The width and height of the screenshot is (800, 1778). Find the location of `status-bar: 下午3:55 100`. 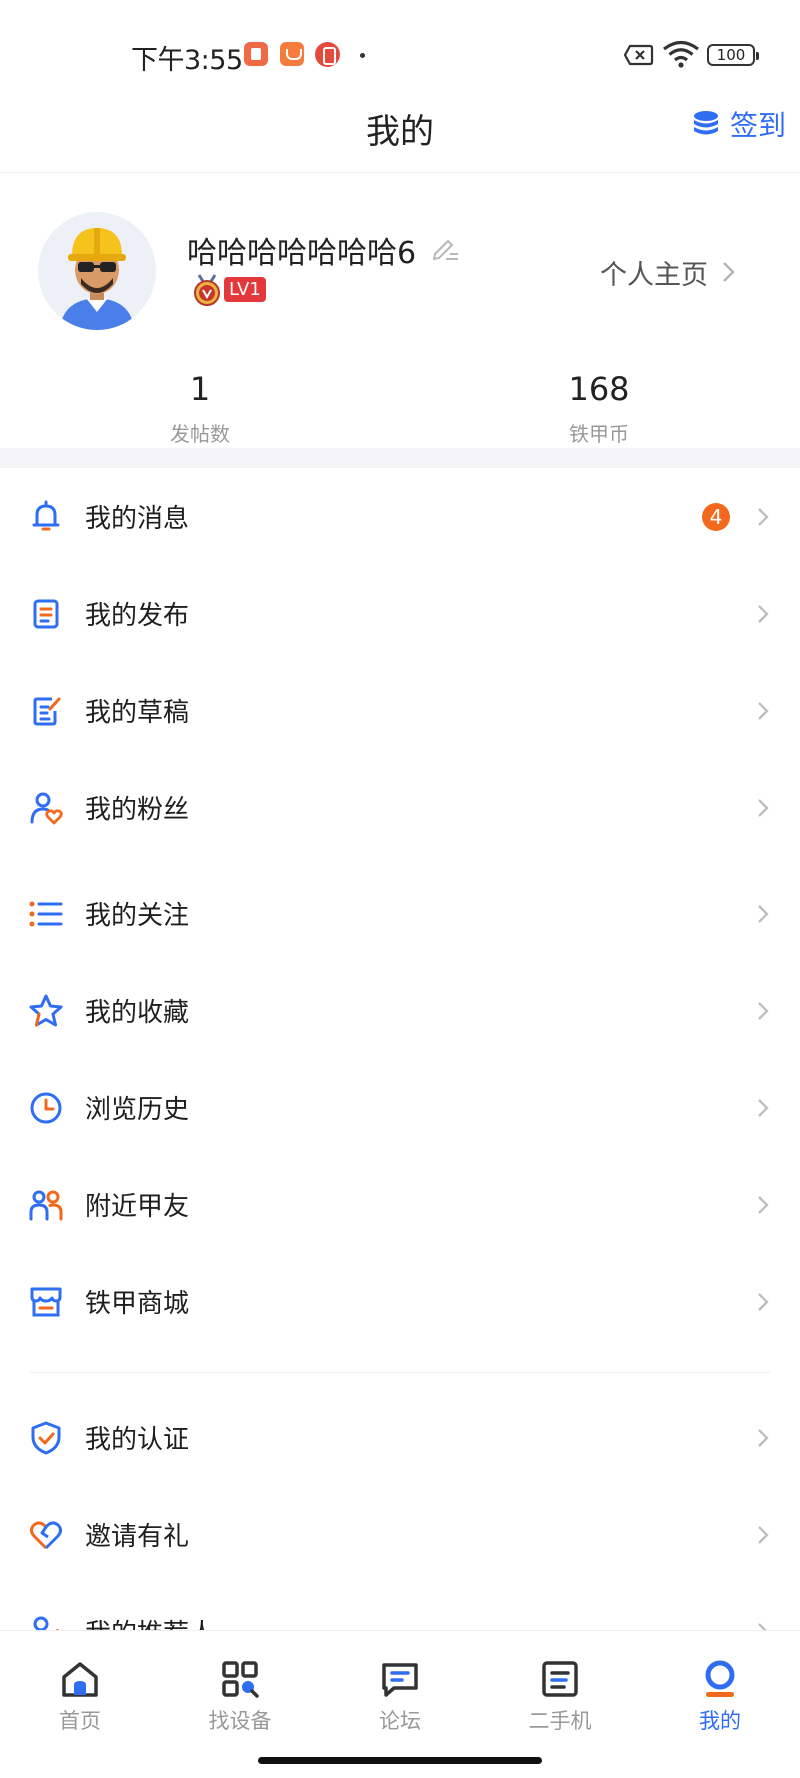

status-bar: 下午3:55 100 is located at coordinates (400, 50).